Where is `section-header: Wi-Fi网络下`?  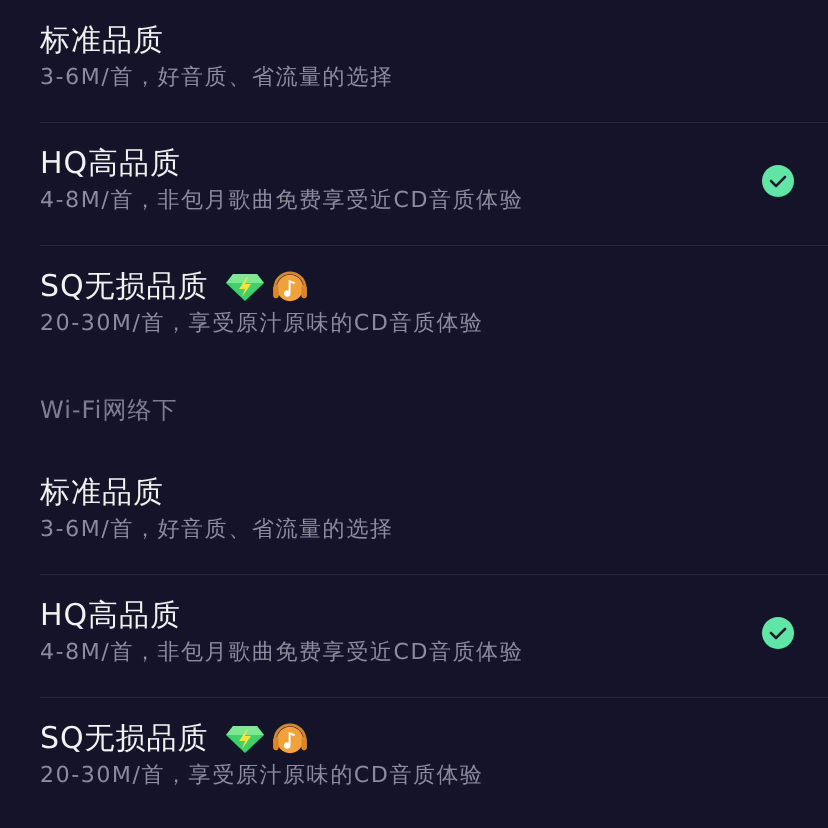 section-header: Wi-Fi网络下 is located at coordinates (109, 410).